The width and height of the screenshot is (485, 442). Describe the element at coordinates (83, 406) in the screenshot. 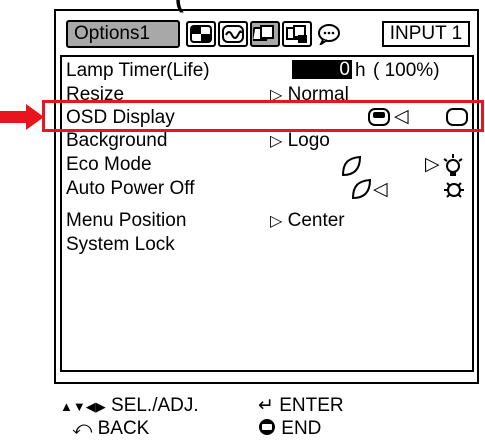

I see `nav-arrows-icon: ▲▼◀▶` at that location.